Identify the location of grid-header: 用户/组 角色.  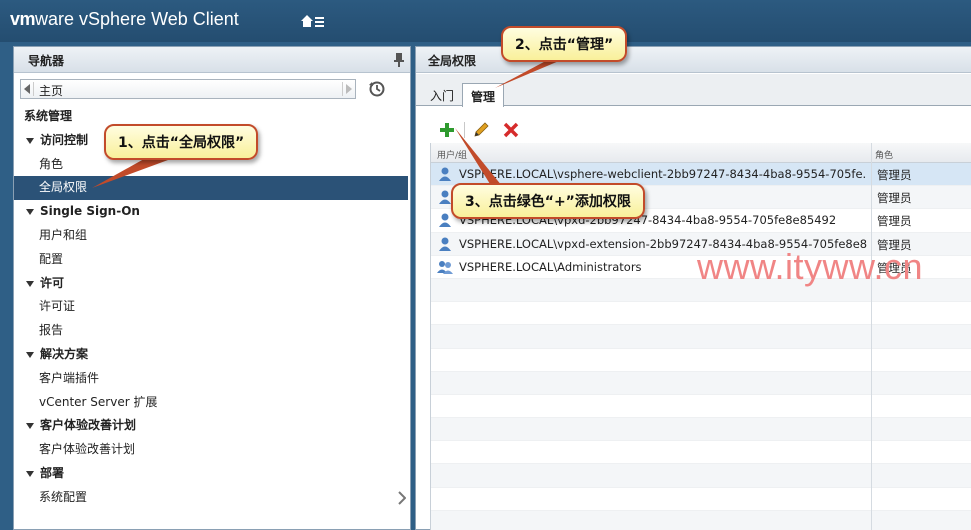
(701, 153).